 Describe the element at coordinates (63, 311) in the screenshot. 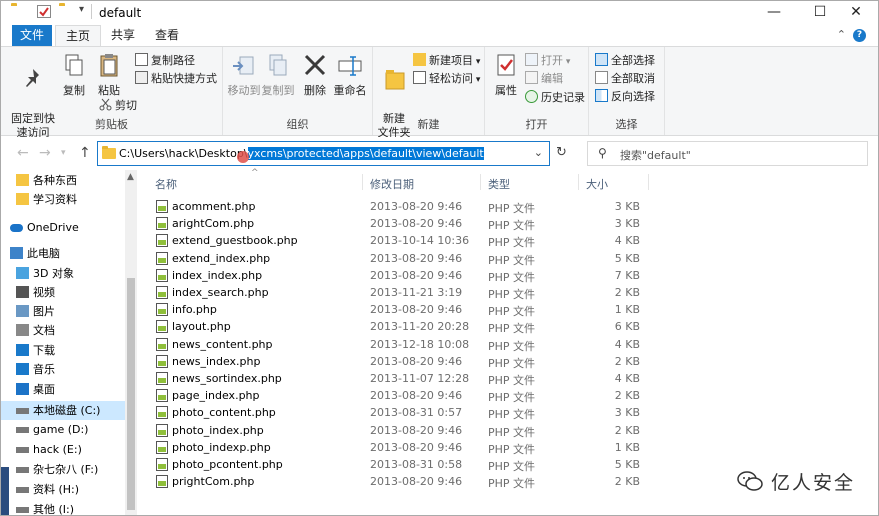

I see `nav-item: 图片` at that location.